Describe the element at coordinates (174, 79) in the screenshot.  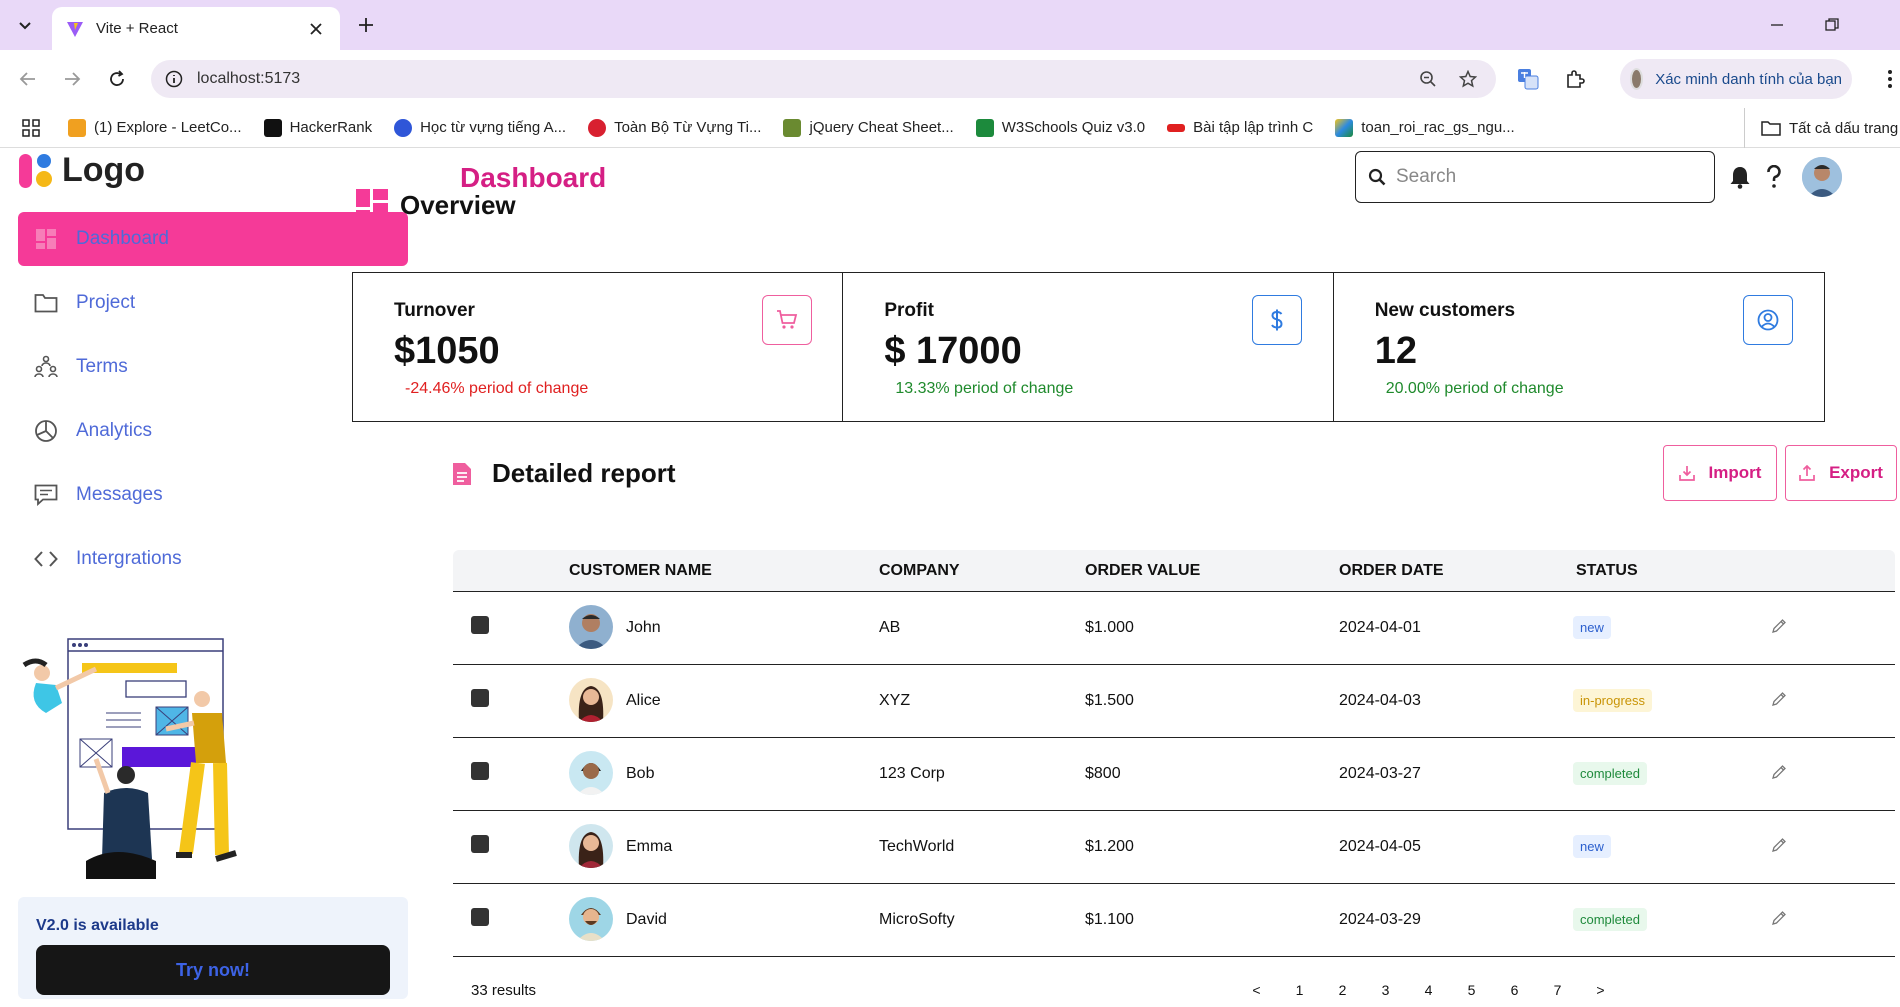
I see `site-info-icon` at that location.